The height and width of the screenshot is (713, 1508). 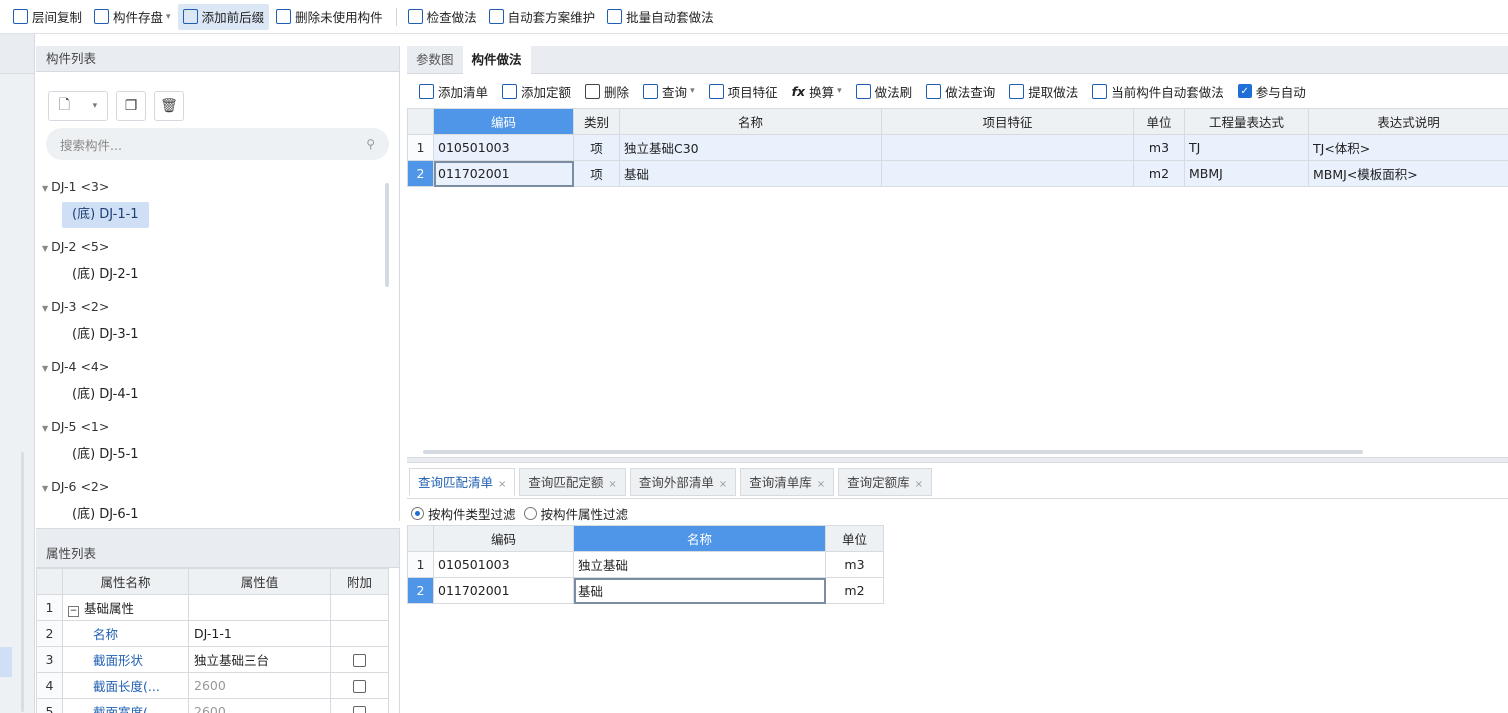 What do you see at coordinates (211, 457) in the screenshot?
I see `tree-leaf-dj-5-1: (底) DJ-5-1` at bounding box center [211, 457].